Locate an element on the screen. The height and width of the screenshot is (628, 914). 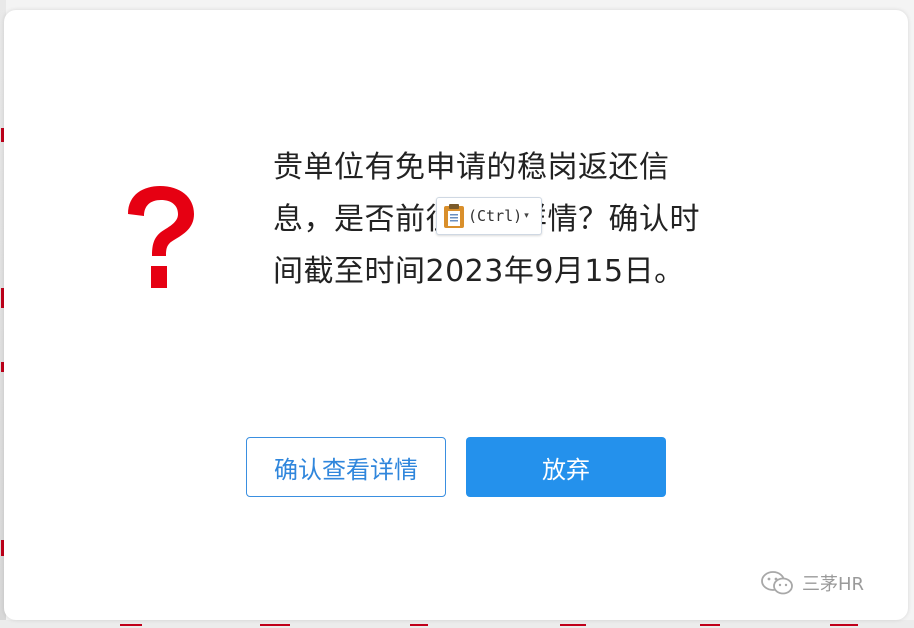
background-edge-bottom is located at coordinates (457, 624).